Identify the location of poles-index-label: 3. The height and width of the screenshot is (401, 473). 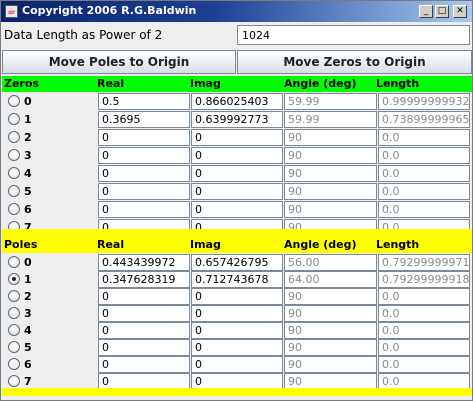
(28, 313).